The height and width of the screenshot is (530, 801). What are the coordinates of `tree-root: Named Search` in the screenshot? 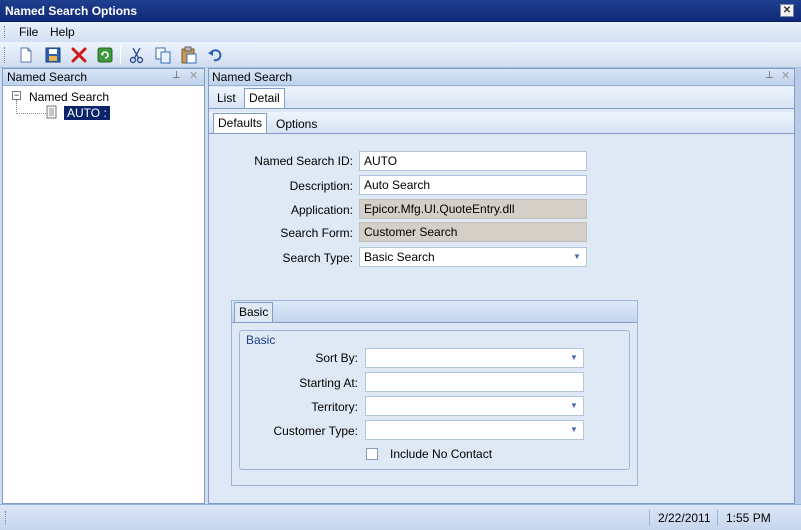 It's located at (69, 97).